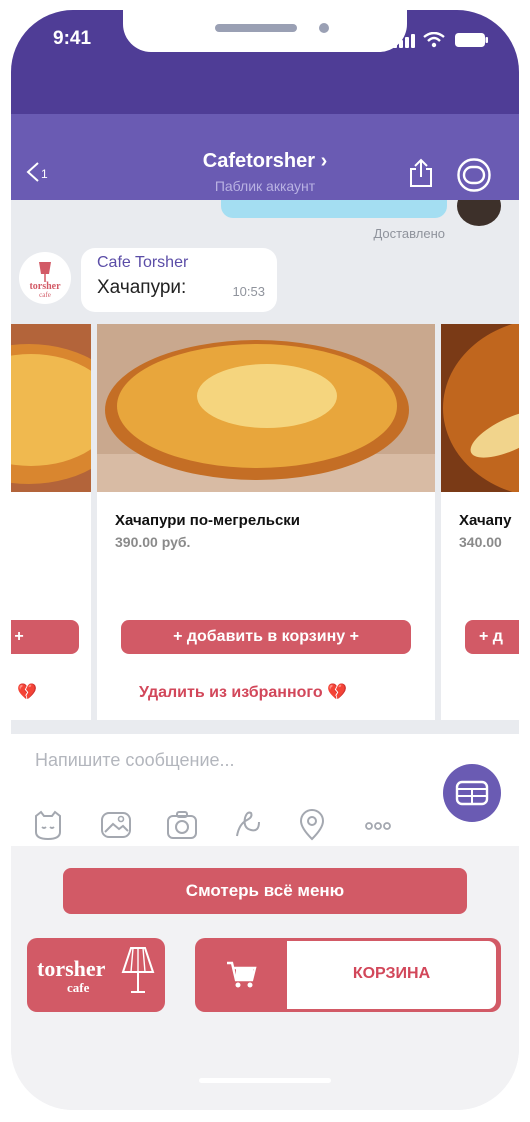 Image resolution: width=530 pixels, height=1122 pixels. What do you see at coordinates (208, 520) in the screenshot?
I see `product-name: Хачапури по-мегрельски` at bounding box center [208, 520].